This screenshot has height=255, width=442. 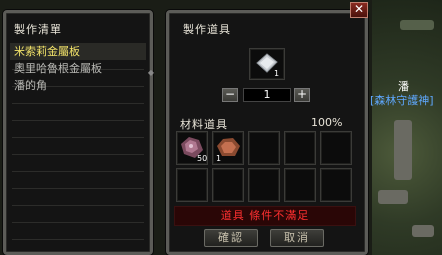 I want to click on confirm-button: 確認, so click(x=231, y=238).